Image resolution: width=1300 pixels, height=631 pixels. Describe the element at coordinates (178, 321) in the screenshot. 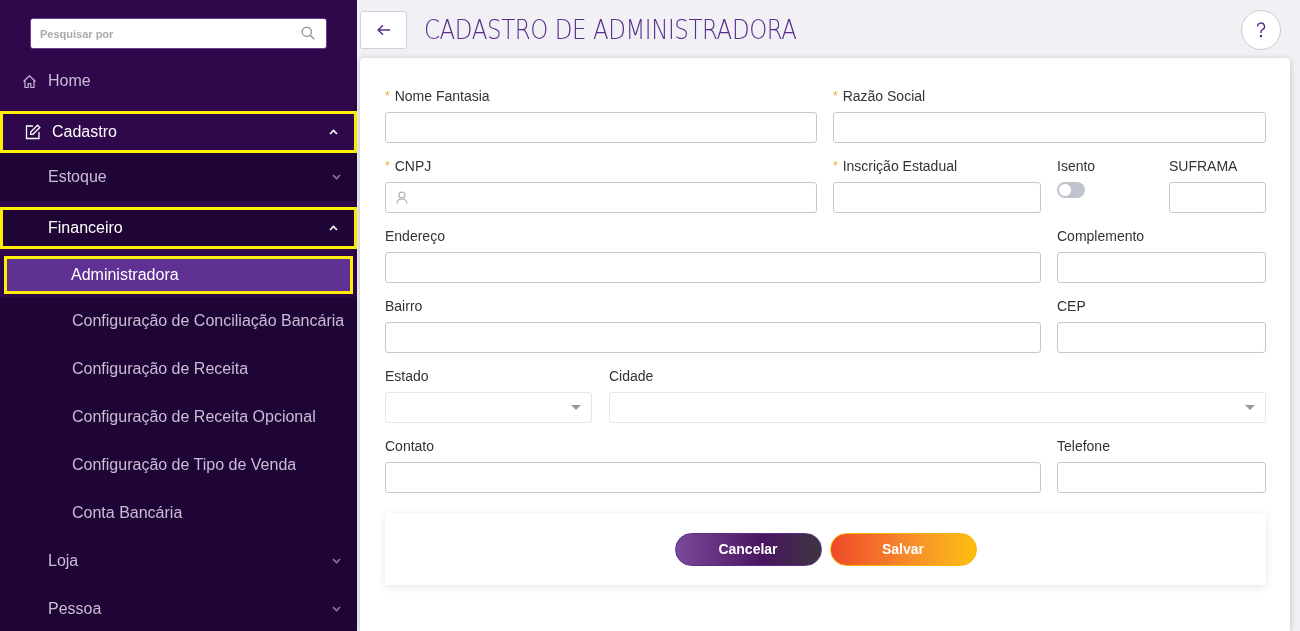

I see `nav-item: Configuração de Conciliação Bancária` at that location.